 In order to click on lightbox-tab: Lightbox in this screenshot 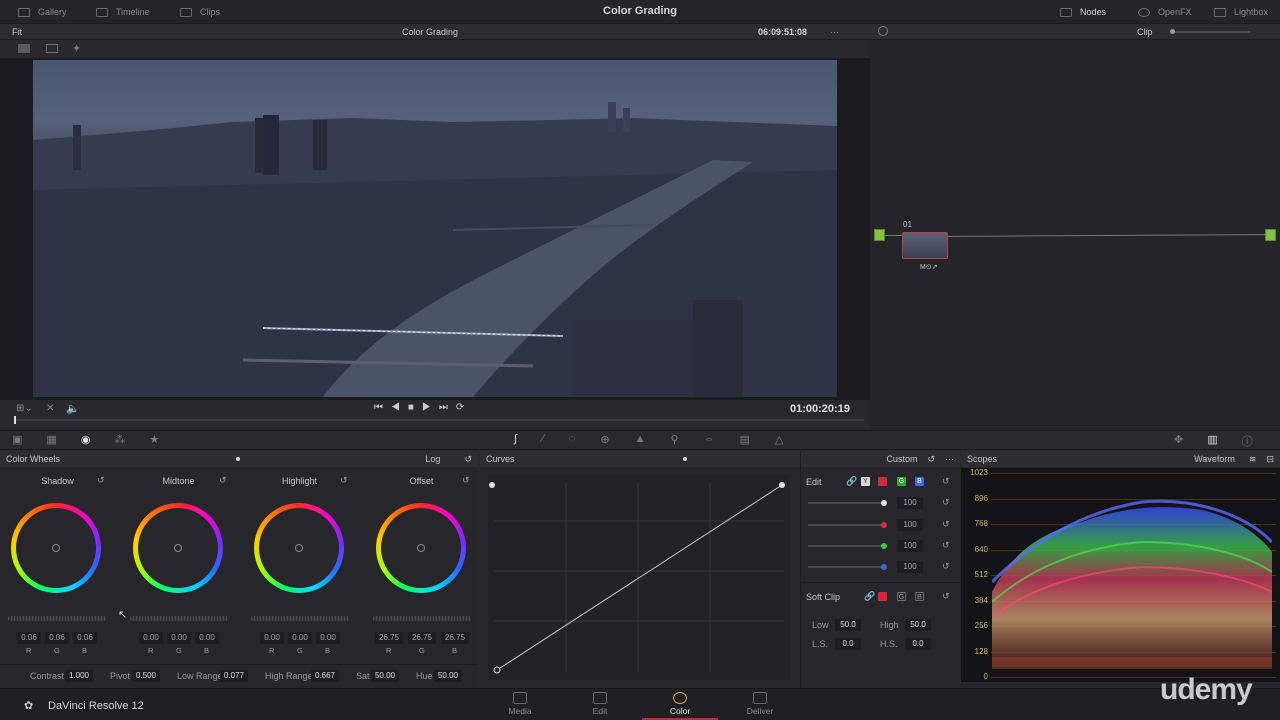, I will do `click(1241, 12)`.